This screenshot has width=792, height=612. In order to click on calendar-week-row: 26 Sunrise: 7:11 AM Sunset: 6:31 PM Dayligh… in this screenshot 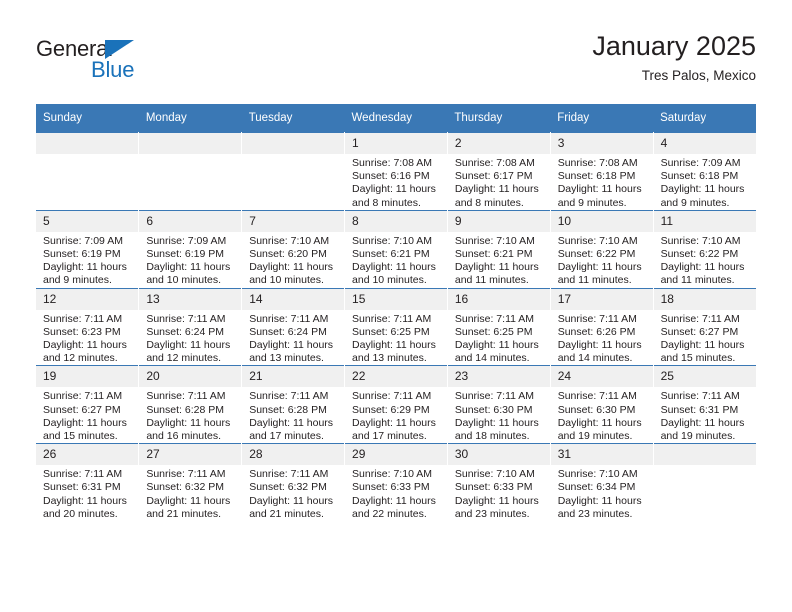, I will do `click(396, 482)`.